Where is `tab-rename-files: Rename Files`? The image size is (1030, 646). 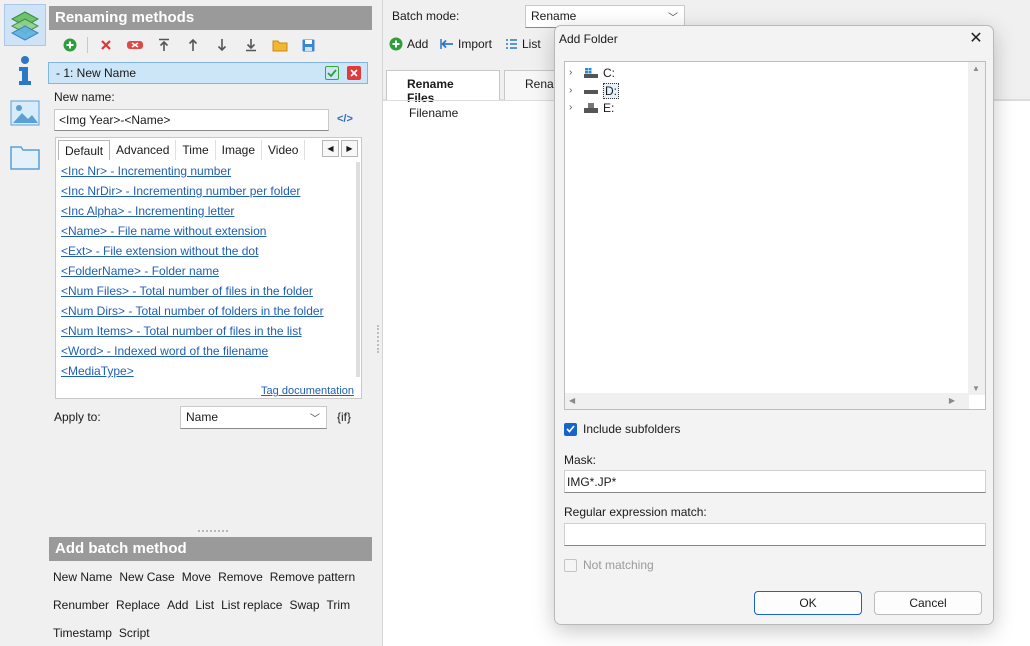
tab-rename-files: Rename Files is located at coordinates (443, 87).